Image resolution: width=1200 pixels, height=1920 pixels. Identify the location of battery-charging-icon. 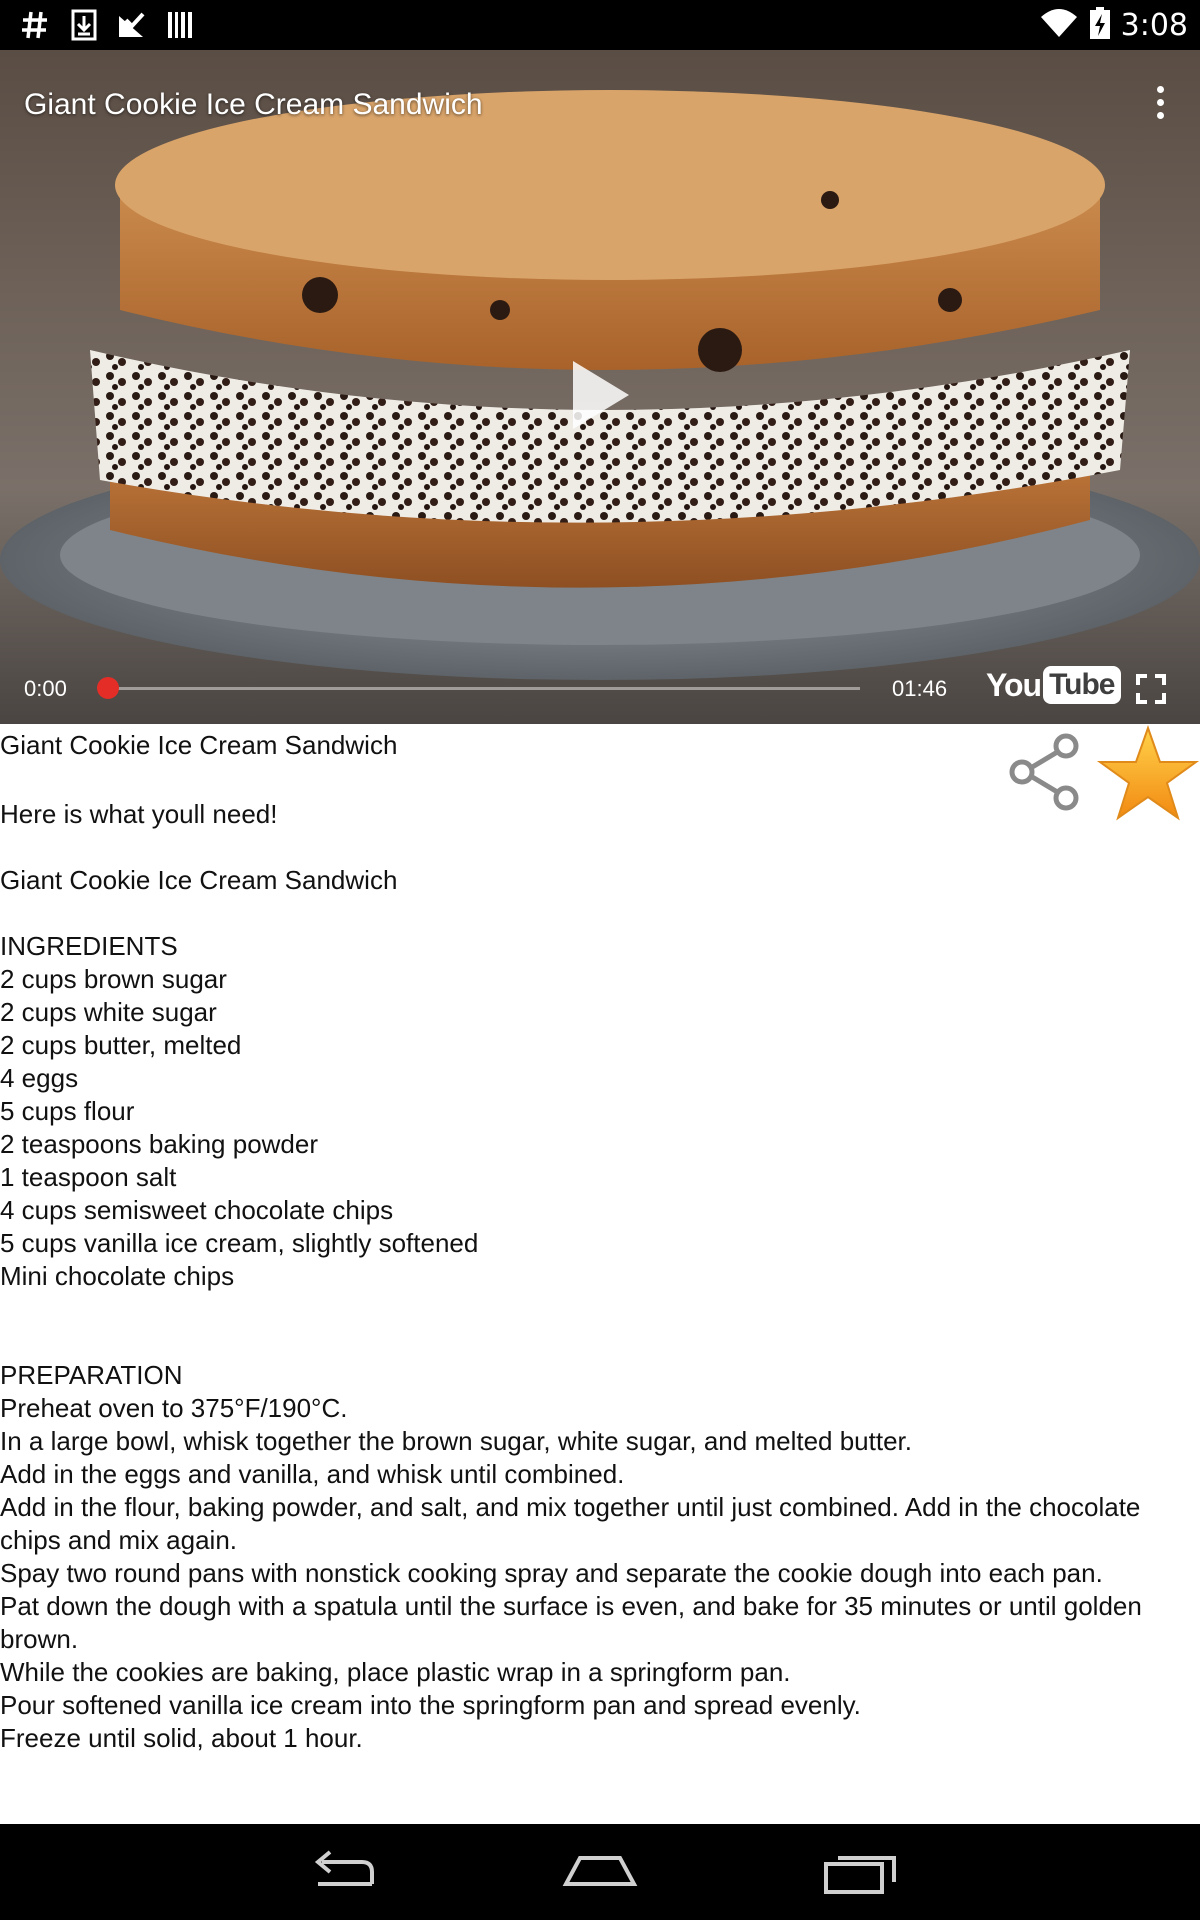
(1100, 25).